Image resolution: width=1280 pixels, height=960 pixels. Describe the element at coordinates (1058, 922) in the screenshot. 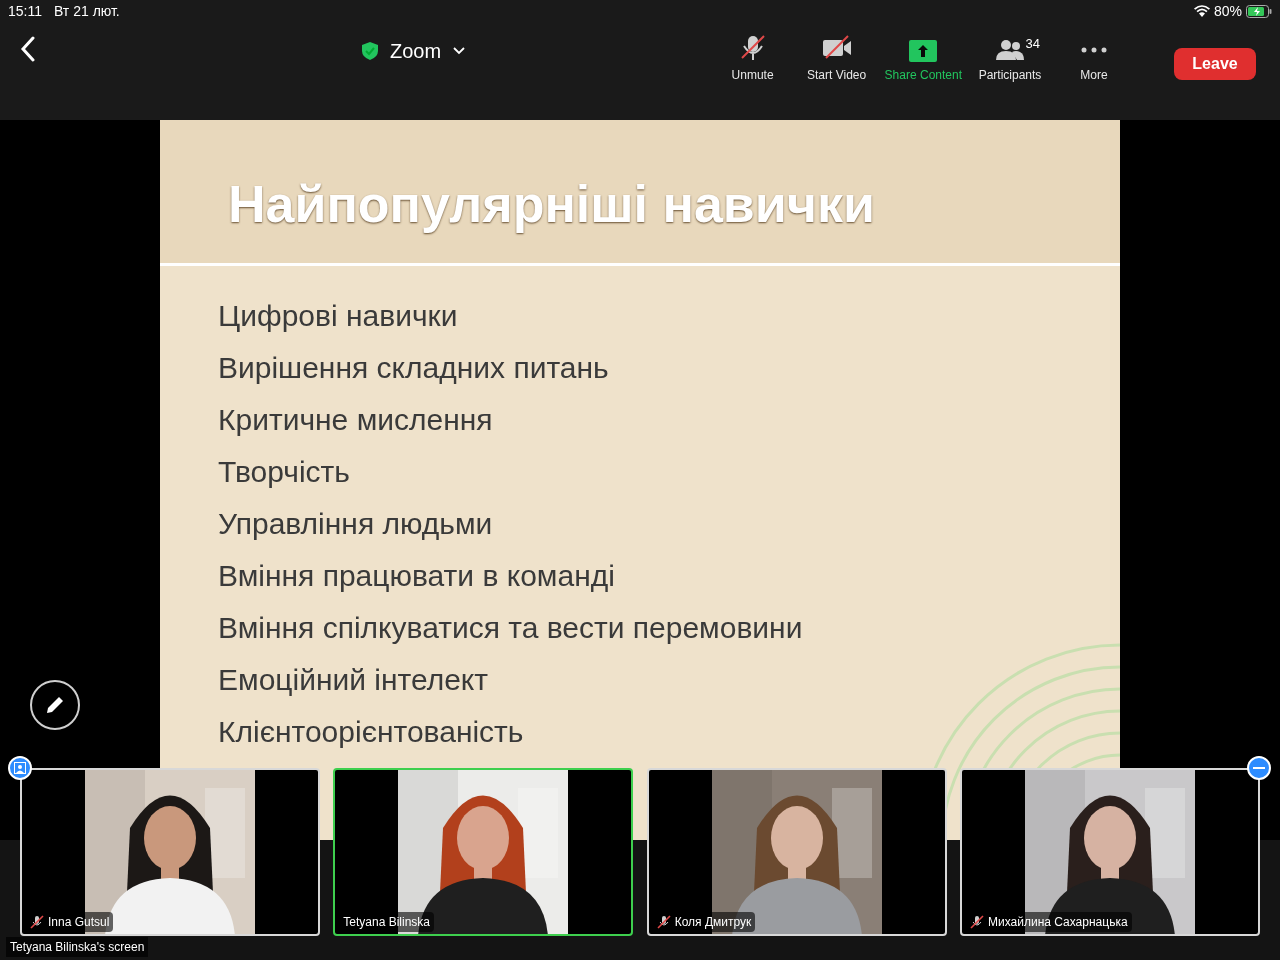

I see `participant-name: Михайлина Сахарнацька` at that location.